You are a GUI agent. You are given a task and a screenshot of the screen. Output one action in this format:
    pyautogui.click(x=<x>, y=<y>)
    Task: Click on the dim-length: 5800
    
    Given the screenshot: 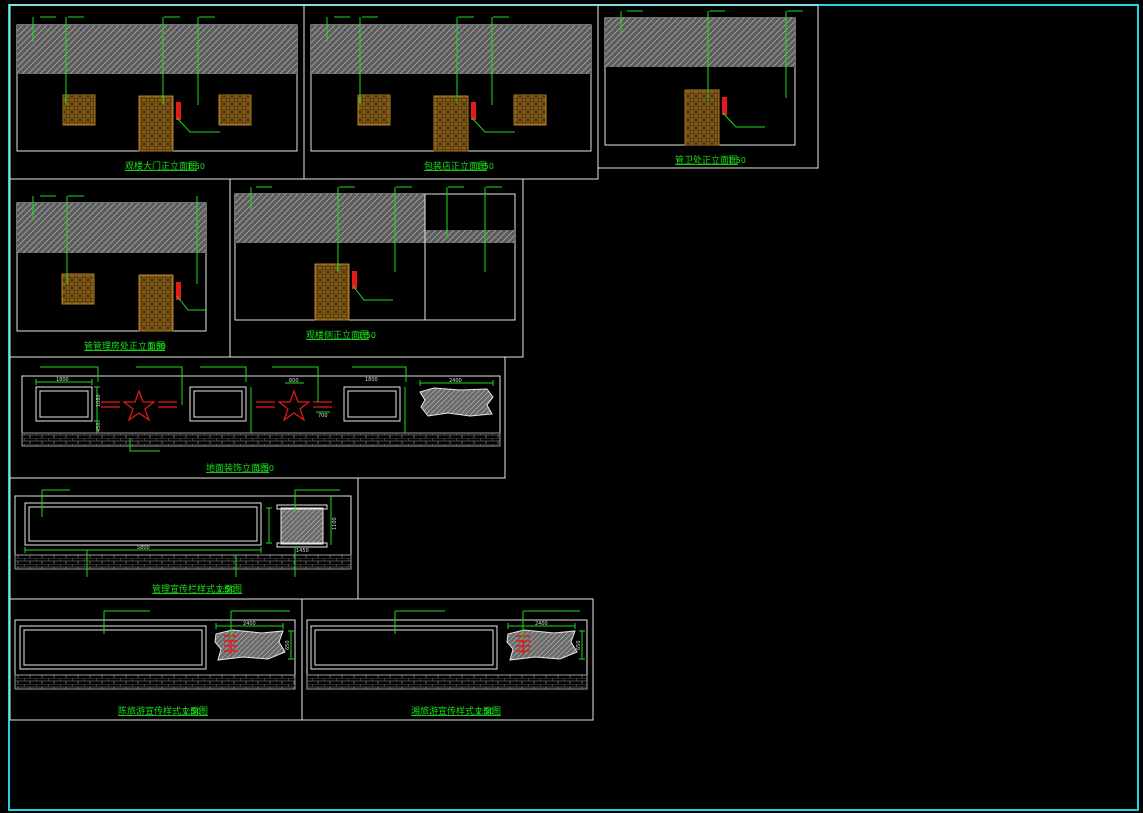 What is the action you would take?
    pyautogui.click(x=143, y=548)
    